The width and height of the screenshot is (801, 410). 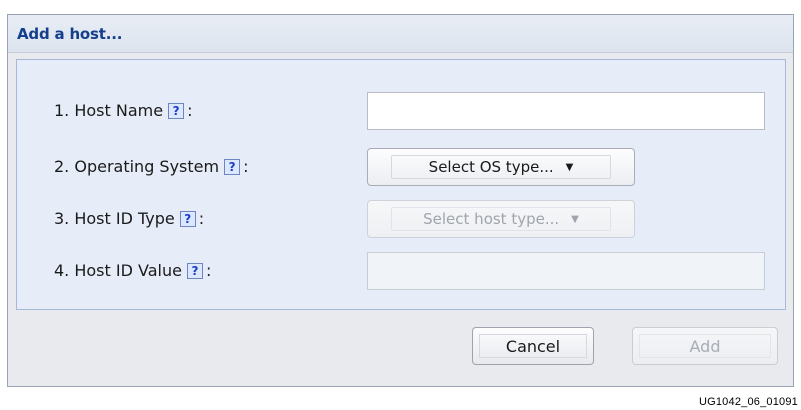 What do you see at coordinates (137, 166) in the screenshot?
I see `operating-system-label-text: 2. Operating System` at bounding box center [137, 166].